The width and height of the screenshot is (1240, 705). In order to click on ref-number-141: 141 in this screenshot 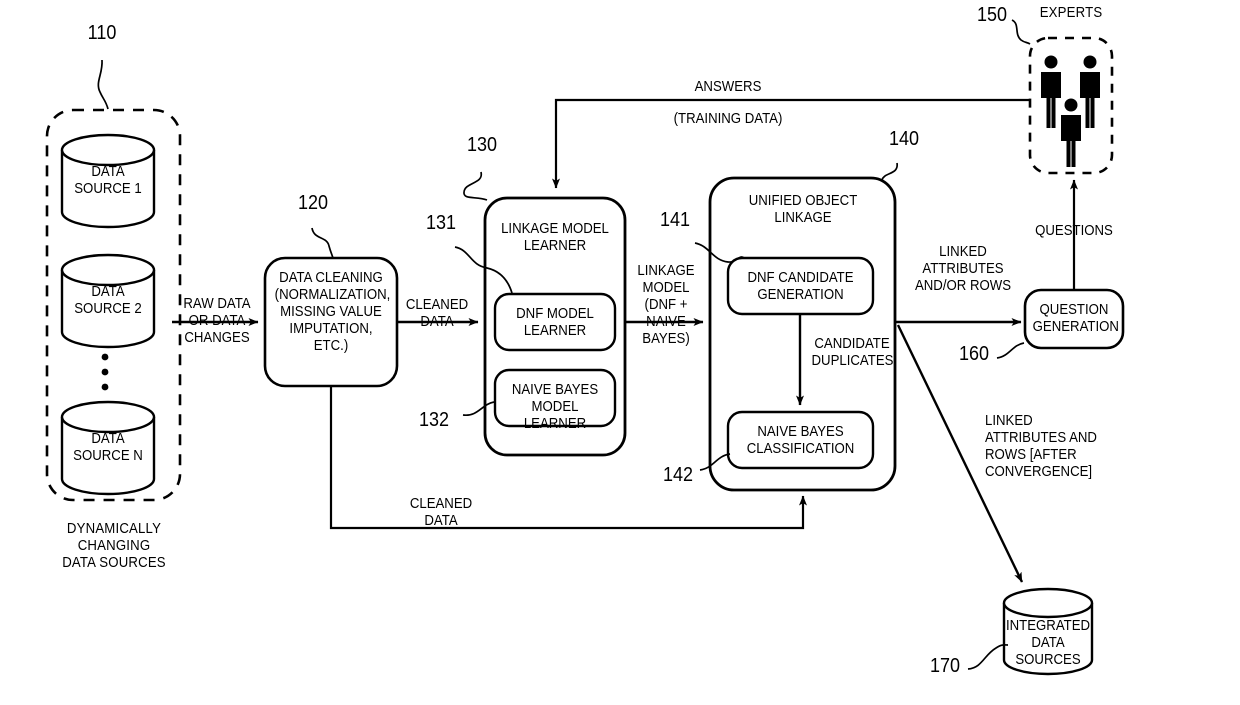, I will do `click(675, 220)`.